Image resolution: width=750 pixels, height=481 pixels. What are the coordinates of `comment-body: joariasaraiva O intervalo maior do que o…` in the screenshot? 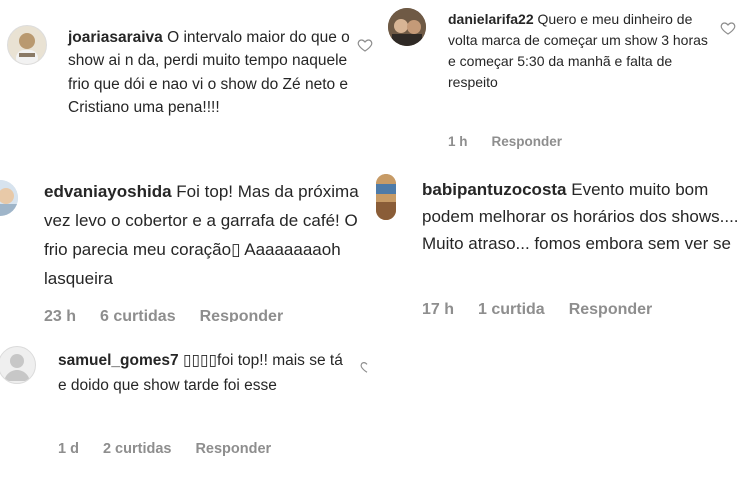 It's located at (213, 72).